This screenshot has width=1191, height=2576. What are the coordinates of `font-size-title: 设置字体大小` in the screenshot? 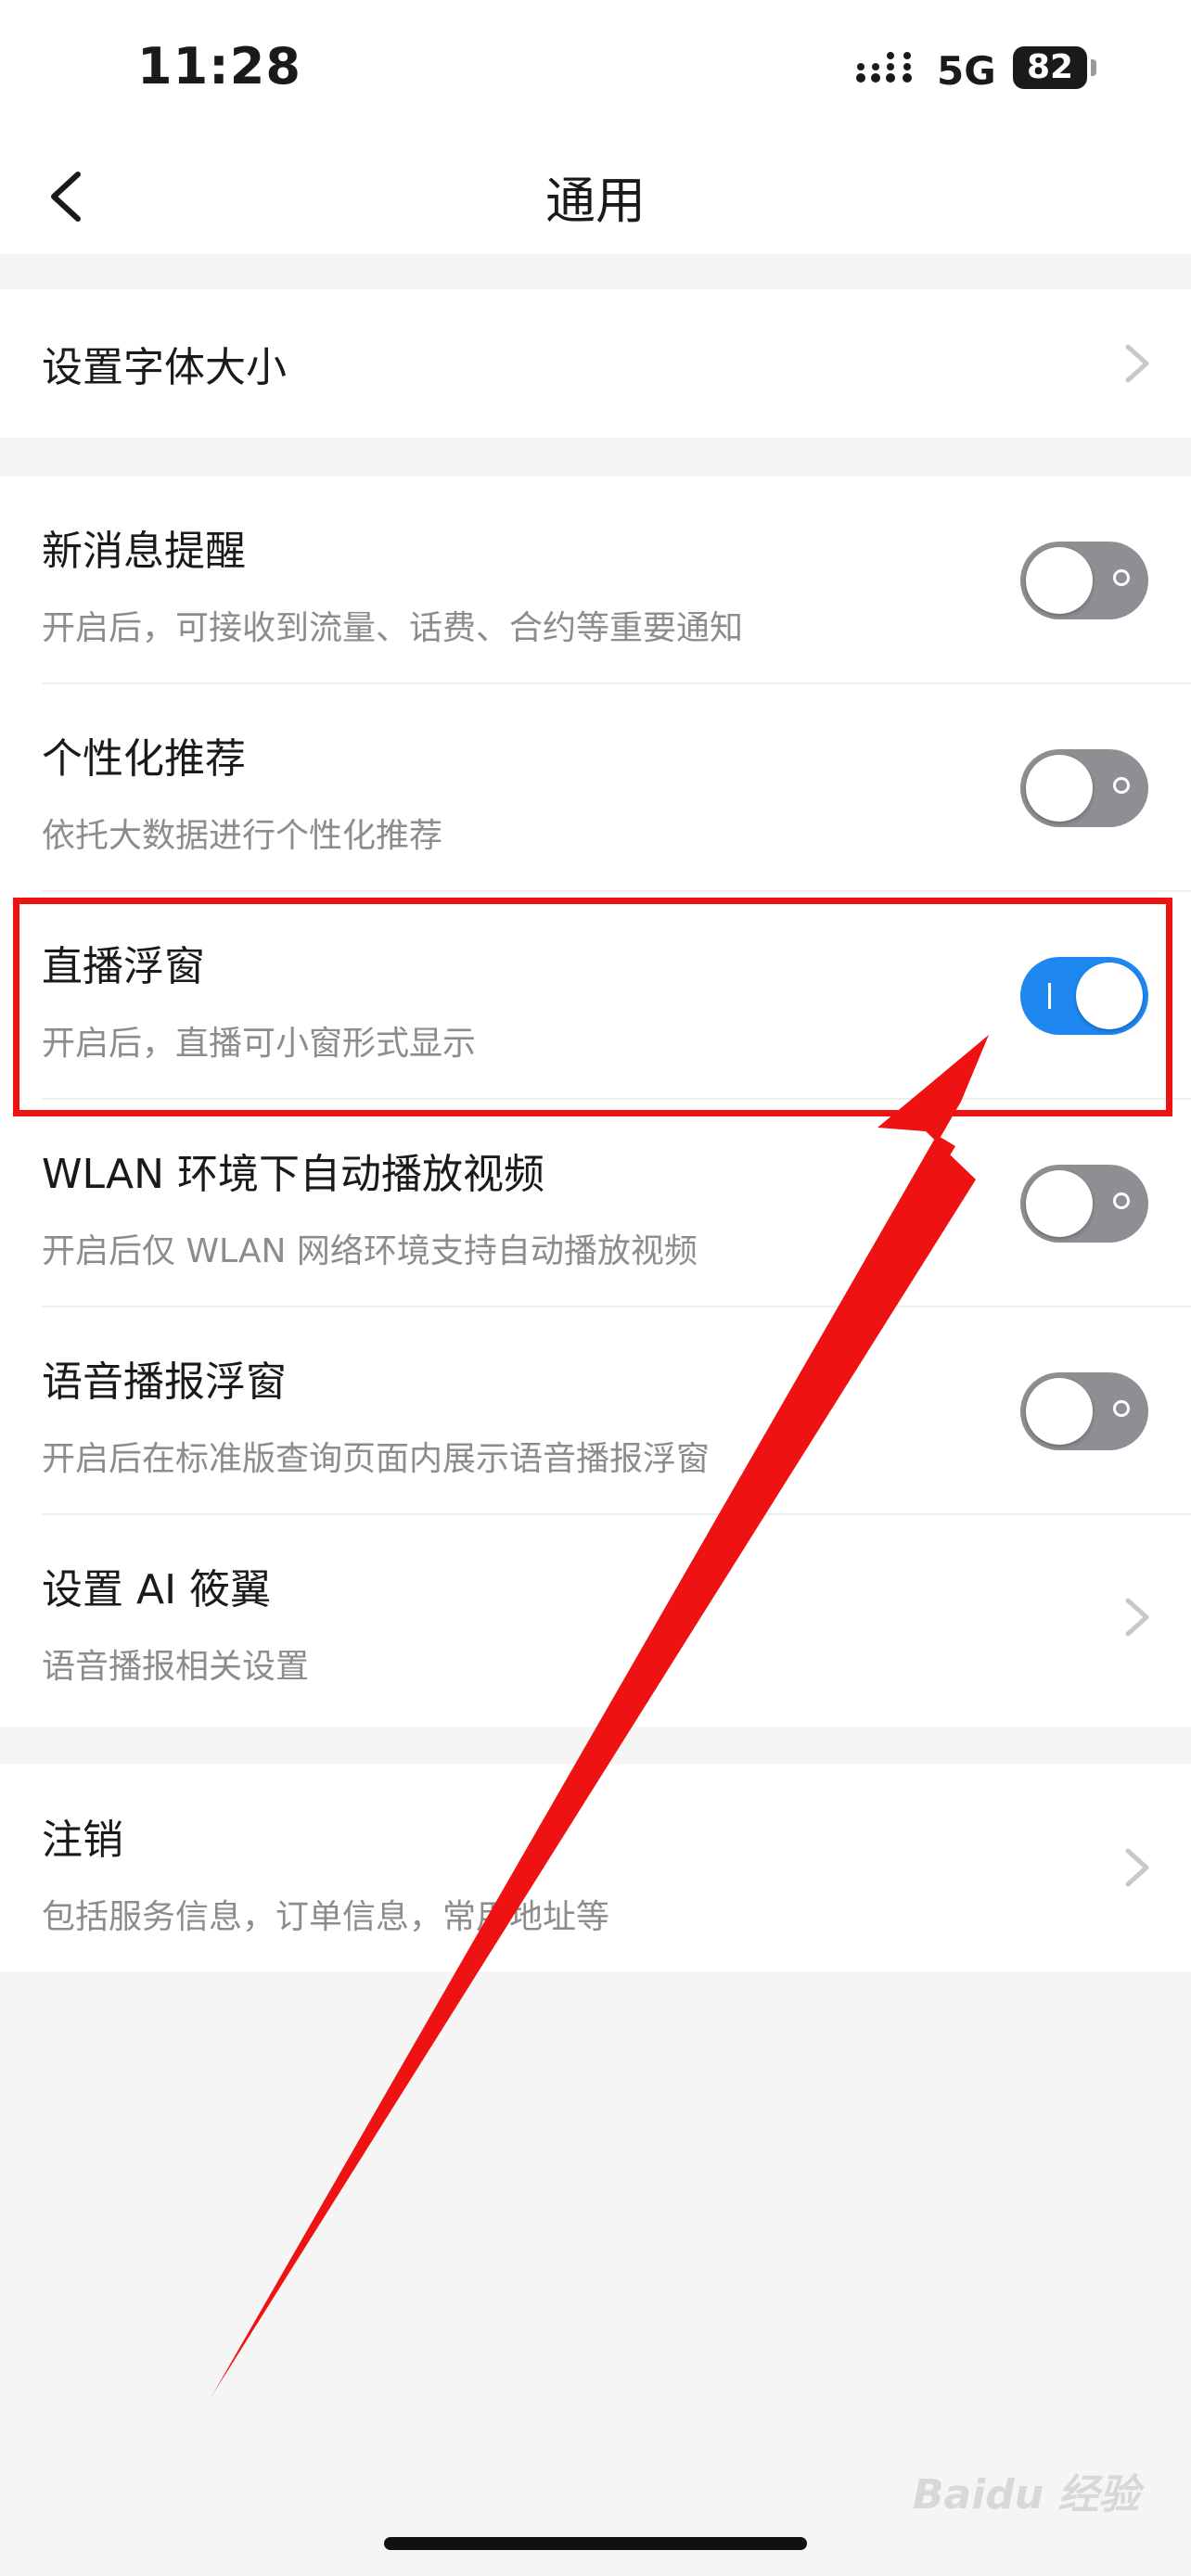 It's located at (164, 368).